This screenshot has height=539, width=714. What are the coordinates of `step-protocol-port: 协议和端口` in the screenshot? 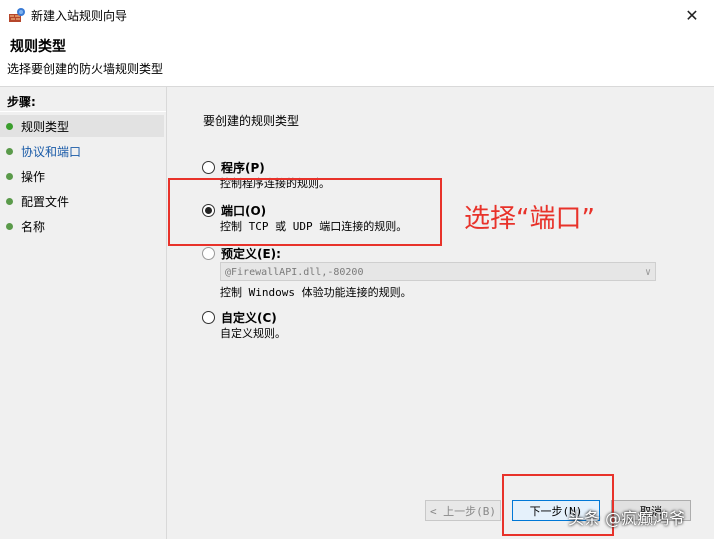 It's located at (82, 151).